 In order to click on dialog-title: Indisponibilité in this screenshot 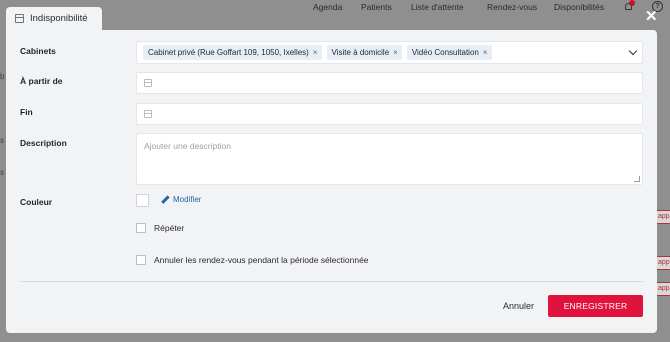, I will do `click(59, 18)`.